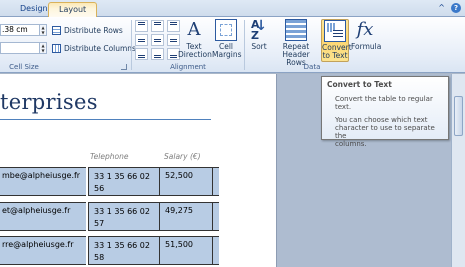  Describe the element at coordinates (359, 84) in the screenshot. I see `tooltip-title: Convert to Text` at that location.